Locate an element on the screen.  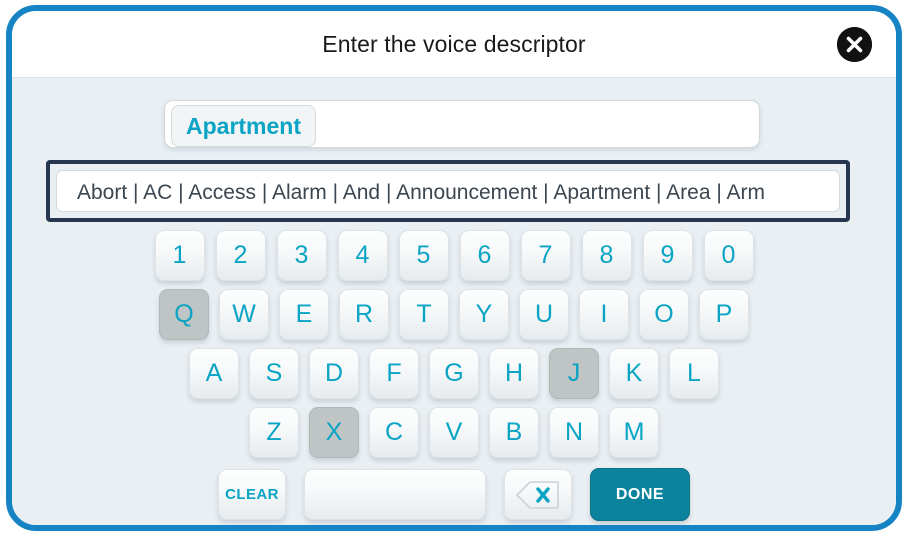
page-title: Enter the voice descriptor is located at coordinates (454, 44).